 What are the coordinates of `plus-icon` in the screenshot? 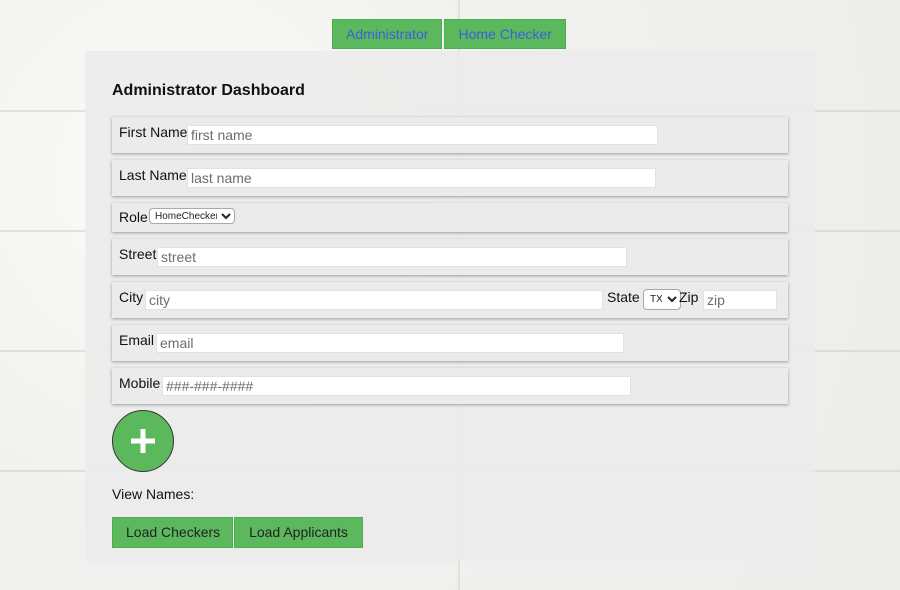 It's located at (143, 441).